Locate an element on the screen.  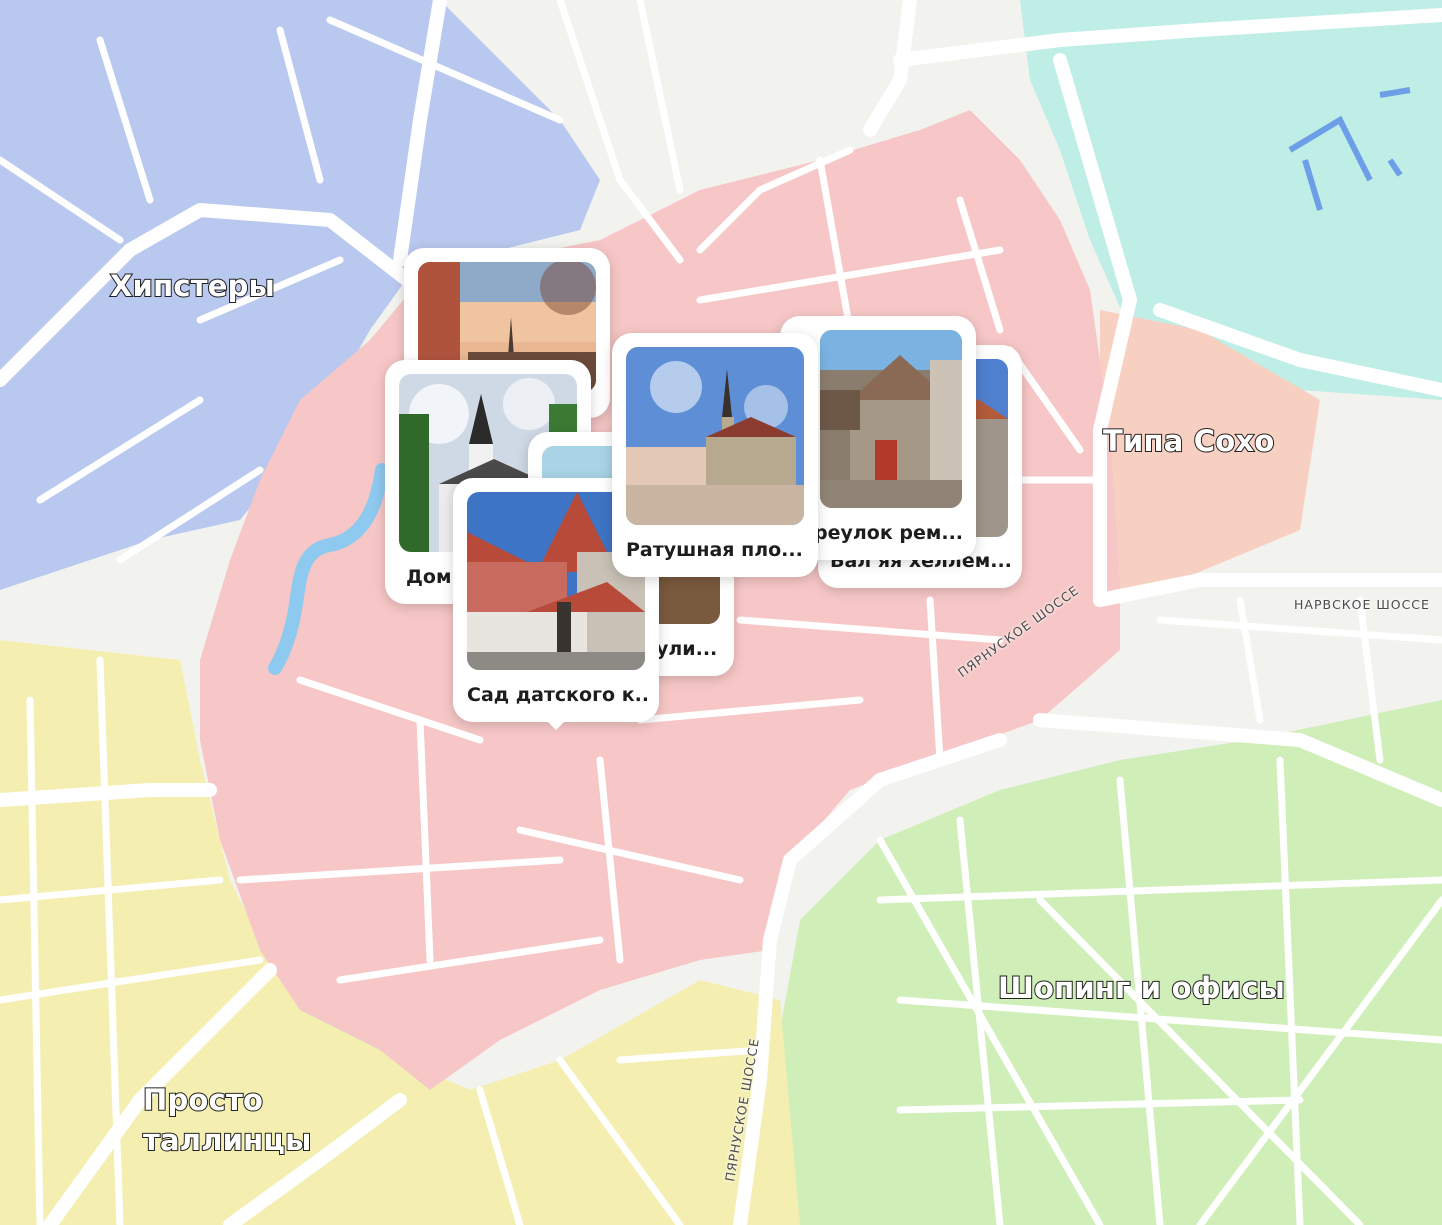
road-label-narva: НАРВСКОЕ ШОССЕ is located at coordinates (1362, 604).